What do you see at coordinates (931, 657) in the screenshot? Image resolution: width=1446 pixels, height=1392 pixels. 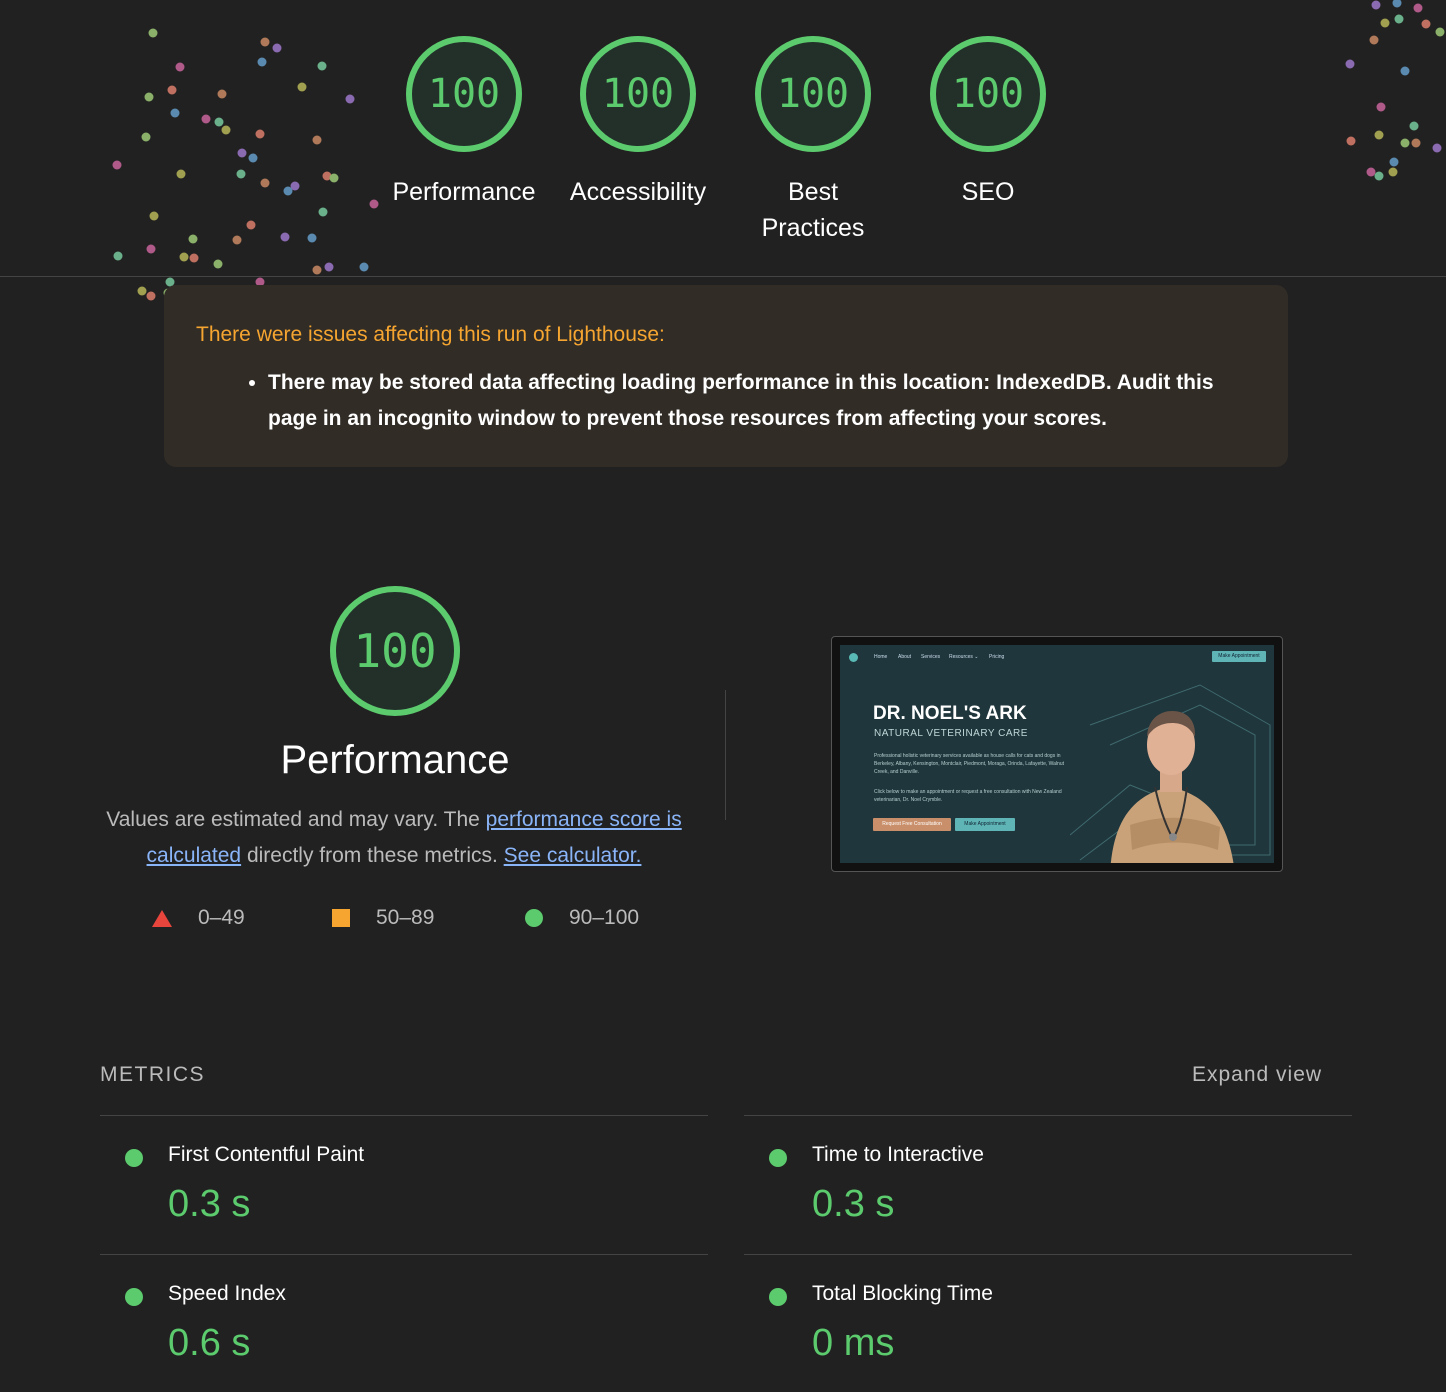 I see `site-nav-item: Services` at bounding box center [931, 657].